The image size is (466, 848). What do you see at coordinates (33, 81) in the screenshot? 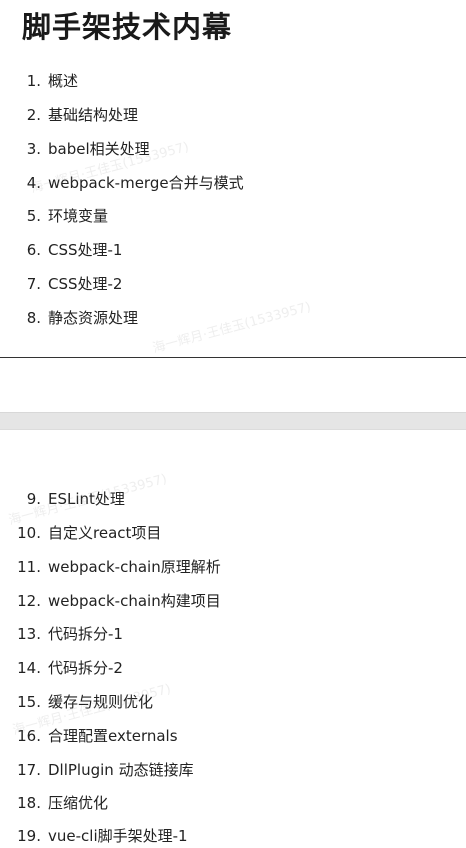
I see `toc-item-number: 1.` at bounding box center [33, 81].